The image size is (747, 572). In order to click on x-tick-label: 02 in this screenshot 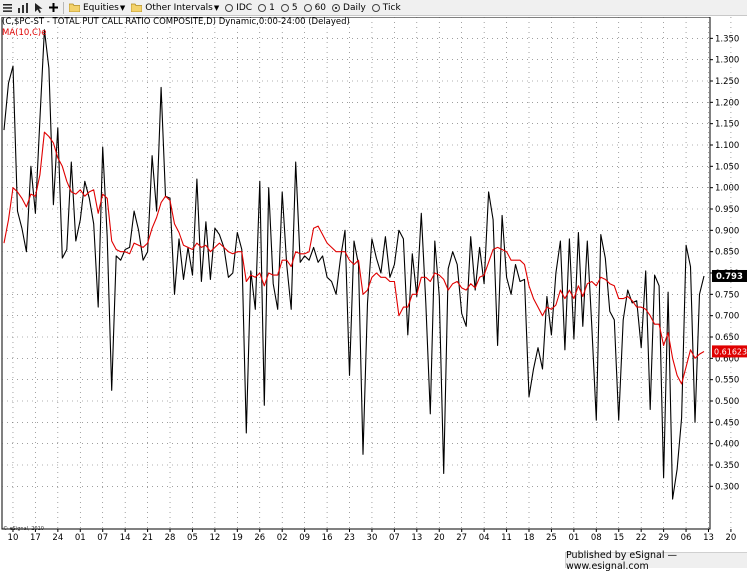, I will do `click(282, 538)`.